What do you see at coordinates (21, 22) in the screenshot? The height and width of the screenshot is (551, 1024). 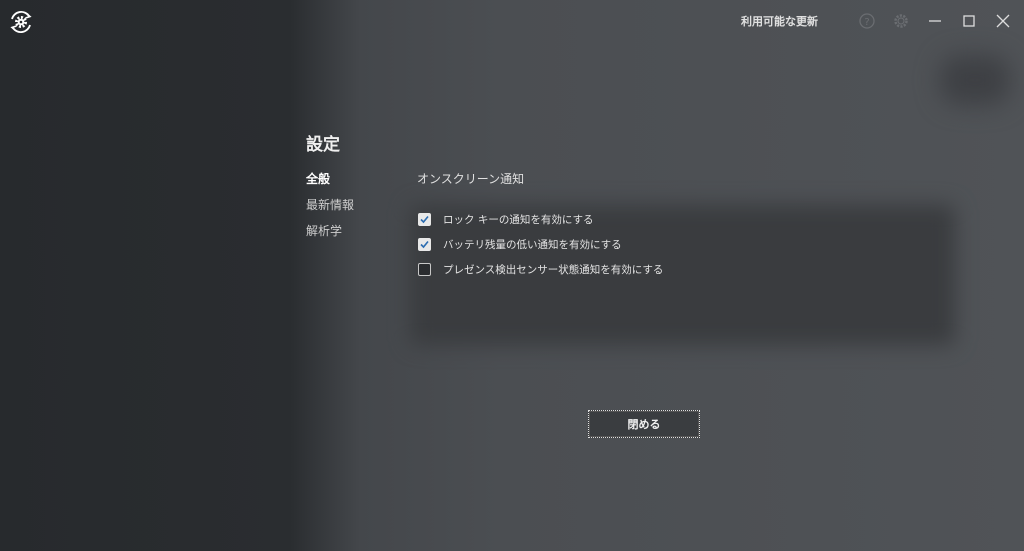 I see `app-logo-icon` at bounding box center [21, 22].